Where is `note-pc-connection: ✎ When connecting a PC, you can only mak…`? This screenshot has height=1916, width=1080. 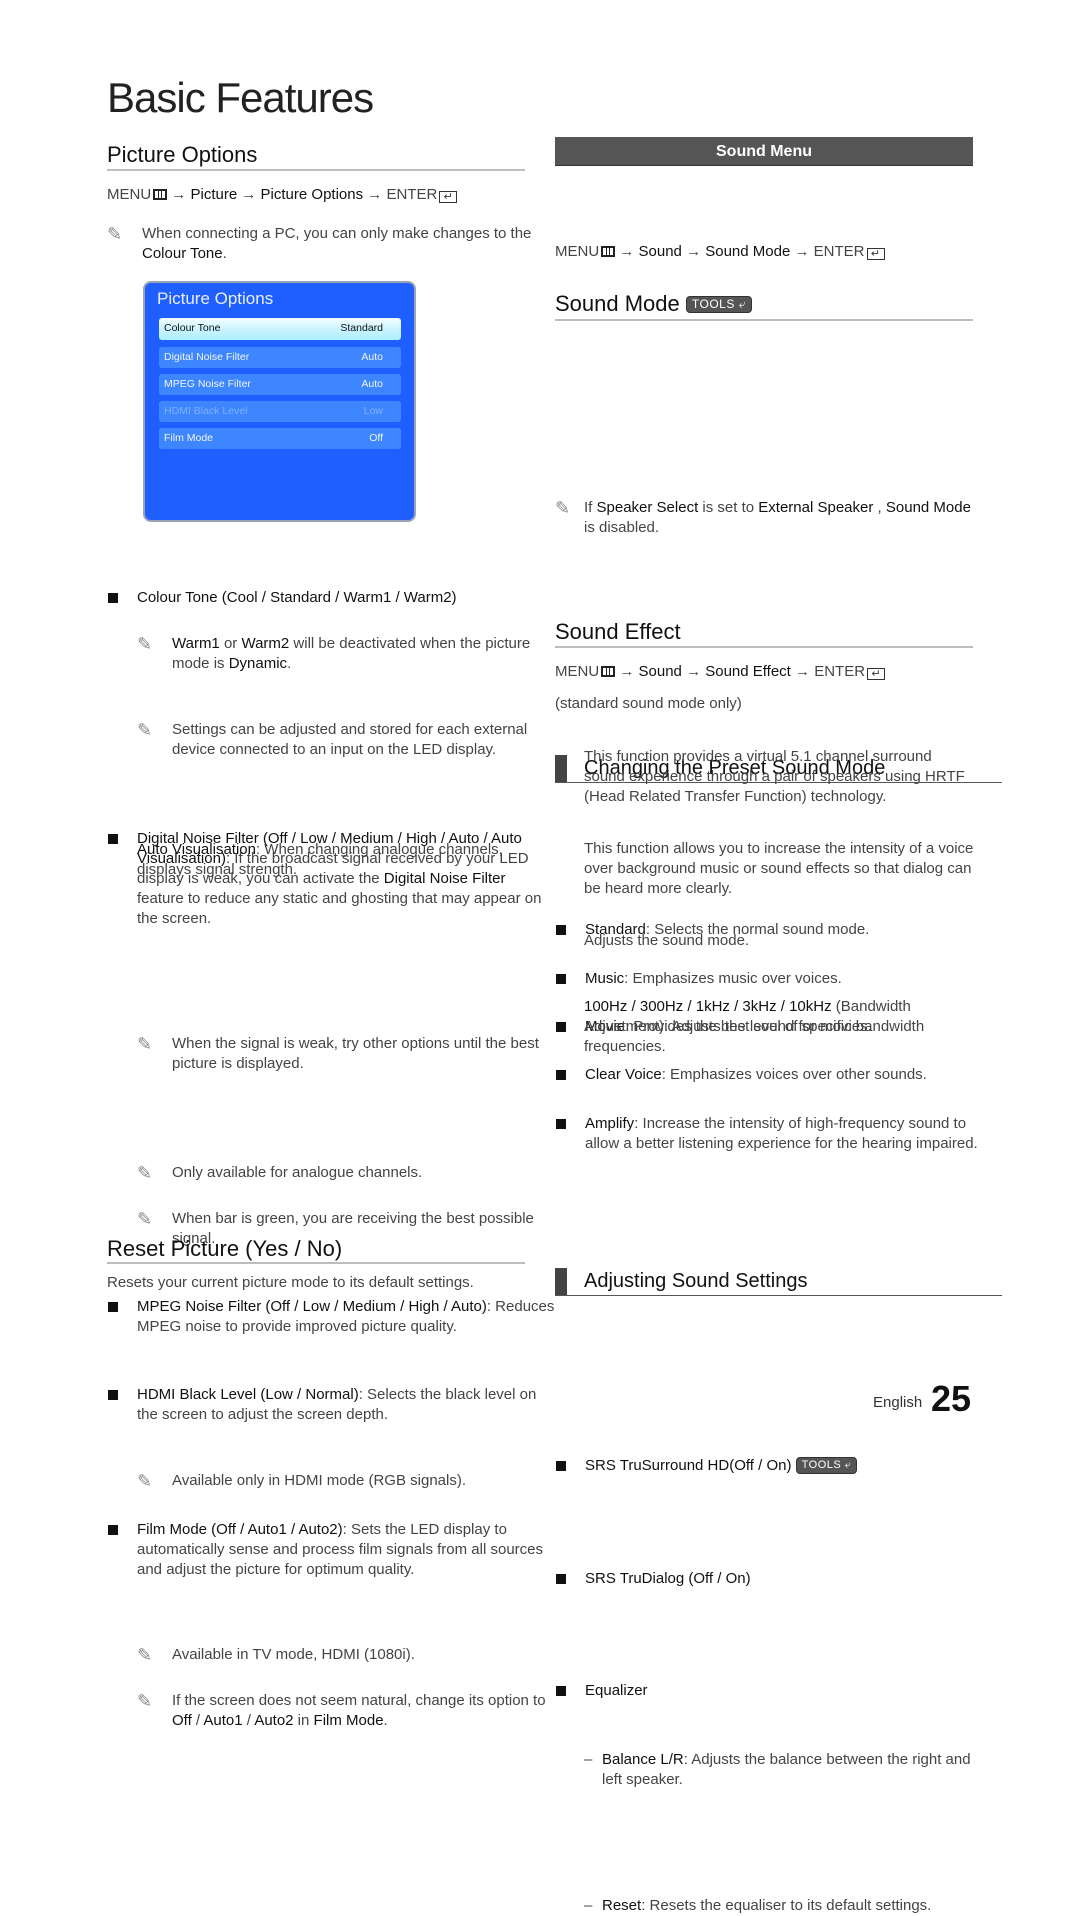 note-pc-connection: ✎ When connecting a PC, you can only mak… is located at coordinates (319, 243).